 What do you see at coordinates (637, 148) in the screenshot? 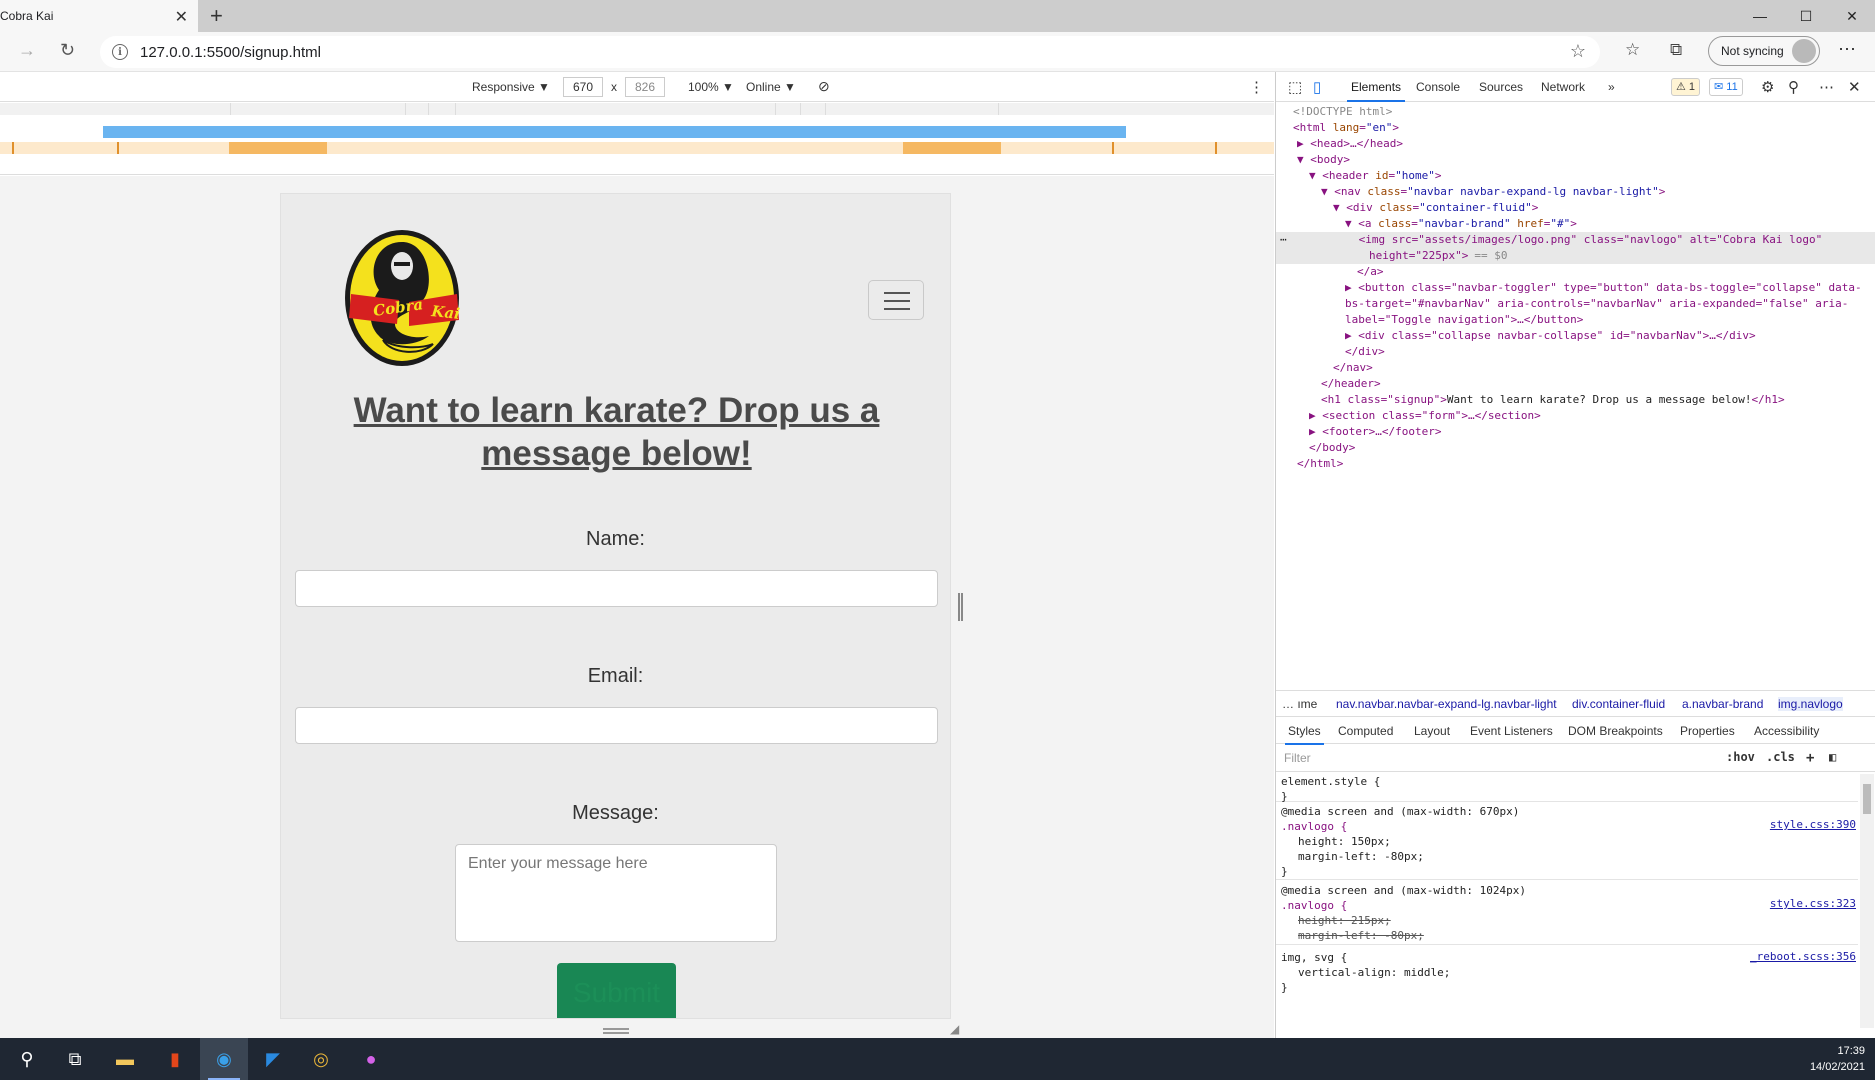
I see `media-query-row-orange` at bounding box center [637, 148].